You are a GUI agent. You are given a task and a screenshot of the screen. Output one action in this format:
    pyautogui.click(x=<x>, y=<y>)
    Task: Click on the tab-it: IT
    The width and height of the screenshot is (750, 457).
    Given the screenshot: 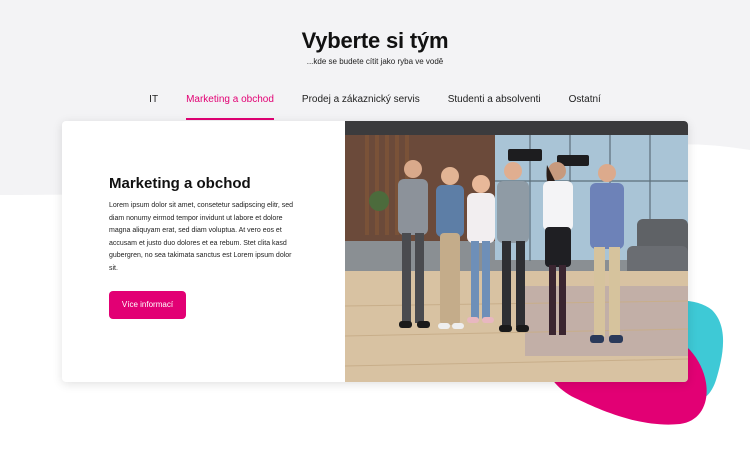 What is the action you would take?
    pyautogui.click(x=153, y=106)
    